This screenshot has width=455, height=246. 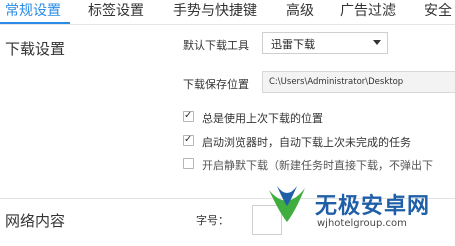 What do you see at coordinates (33, 11) in the screenshot?
I see `tab-general: 常规设置` at bounding box center [33, 11].